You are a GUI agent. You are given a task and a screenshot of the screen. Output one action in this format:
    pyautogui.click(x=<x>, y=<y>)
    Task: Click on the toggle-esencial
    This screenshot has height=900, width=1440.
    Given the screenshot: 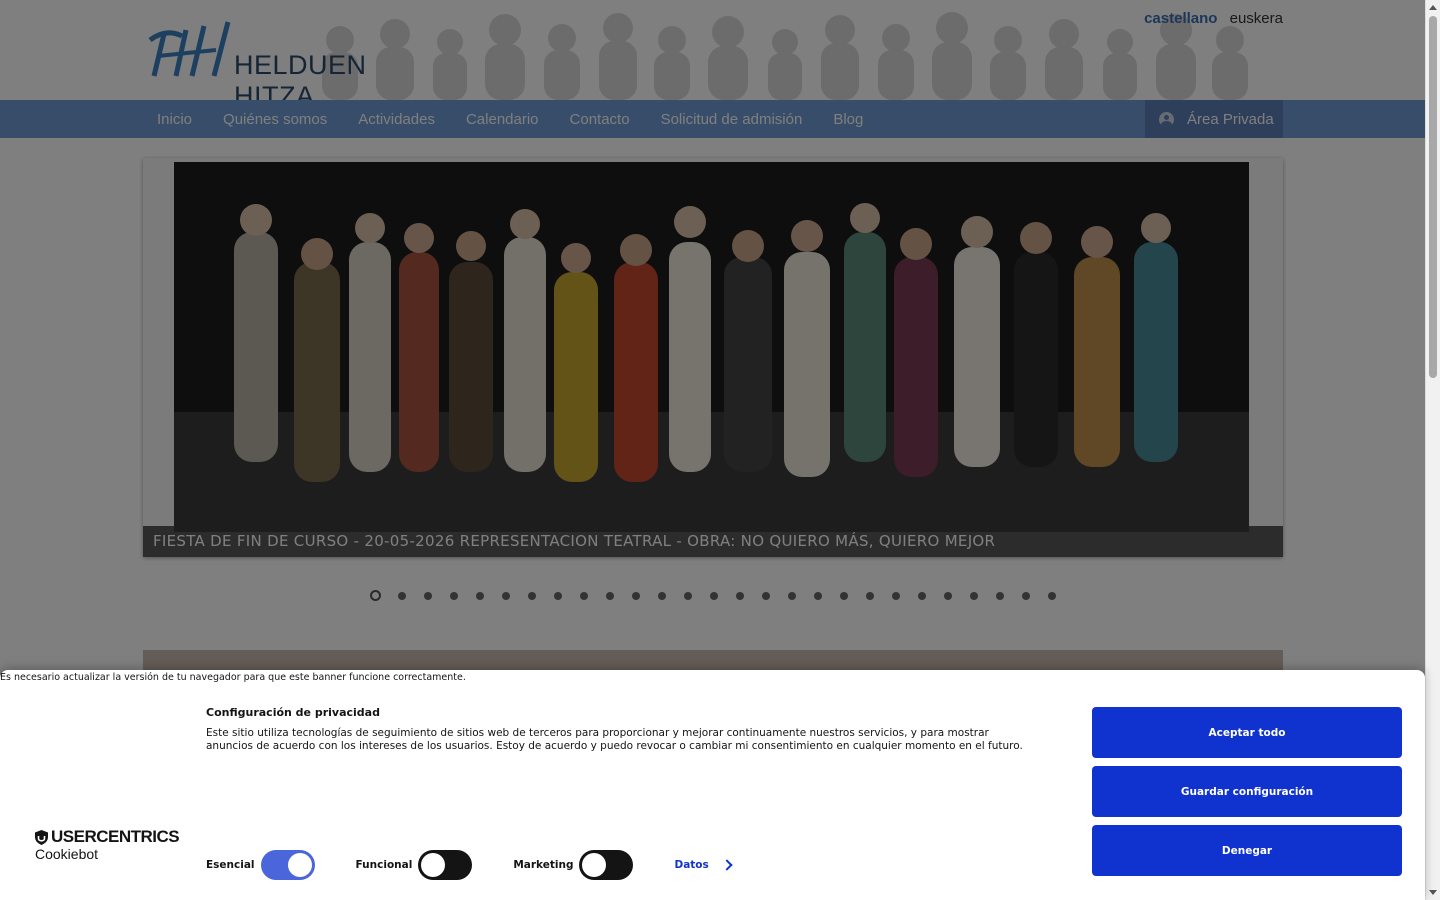 What is the action you would take?
    pyautogui.click(x=287, y=865)
    